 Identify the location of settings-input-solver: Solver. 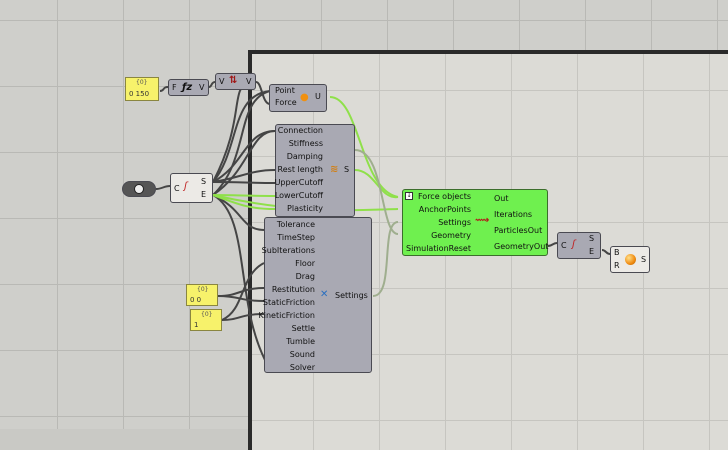
(302, 367).